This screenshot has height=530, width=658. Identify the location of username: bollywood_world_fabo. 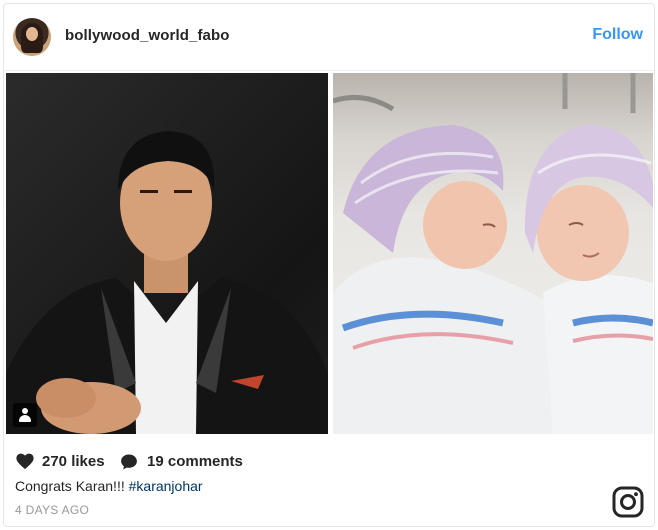
(147, 35).